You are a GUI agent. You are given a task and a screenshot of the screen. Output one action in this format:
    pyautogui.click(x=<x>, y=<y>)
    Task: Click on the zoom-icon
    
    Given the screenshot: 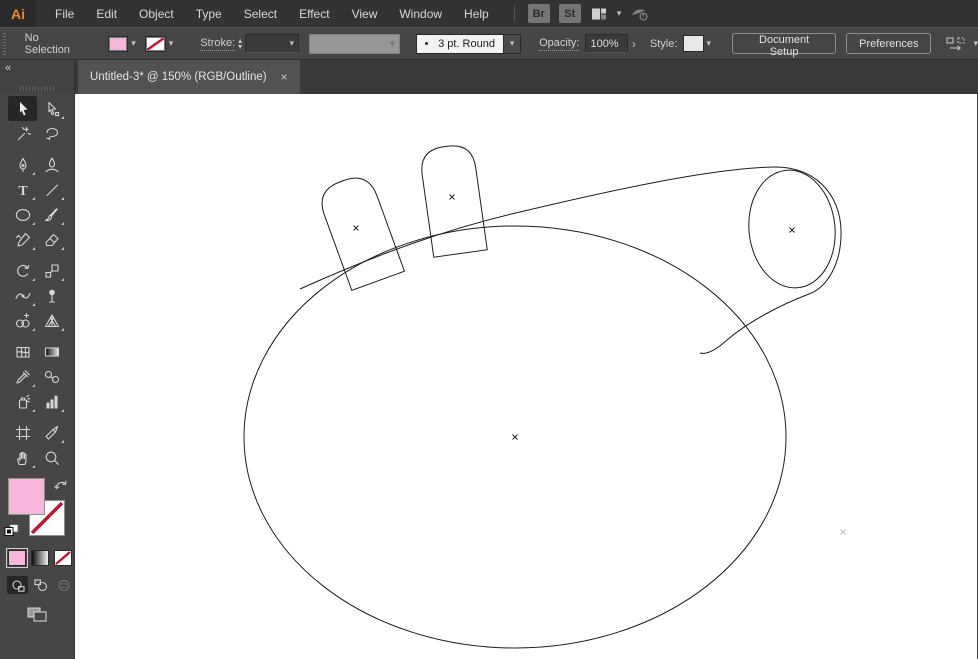 What is the action you would take?
    pyautogui.click(x=52, y=458)
    